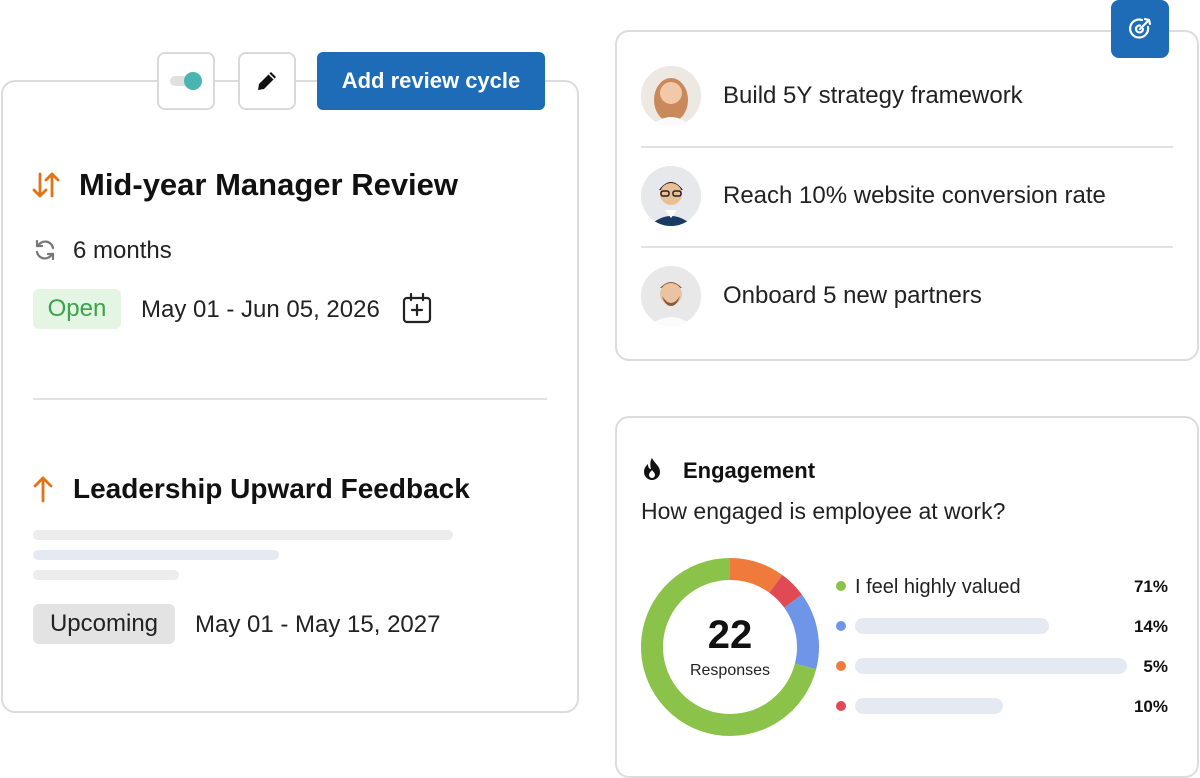  I want to click on goal-item: Build 5Y strategy framework, so click(907, 96).